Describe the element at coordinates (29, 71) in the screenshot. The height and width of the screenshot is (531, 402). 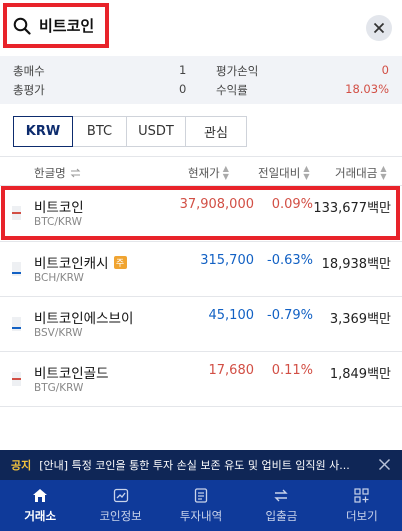
I see `total-buy-label: 총매수` at that location.